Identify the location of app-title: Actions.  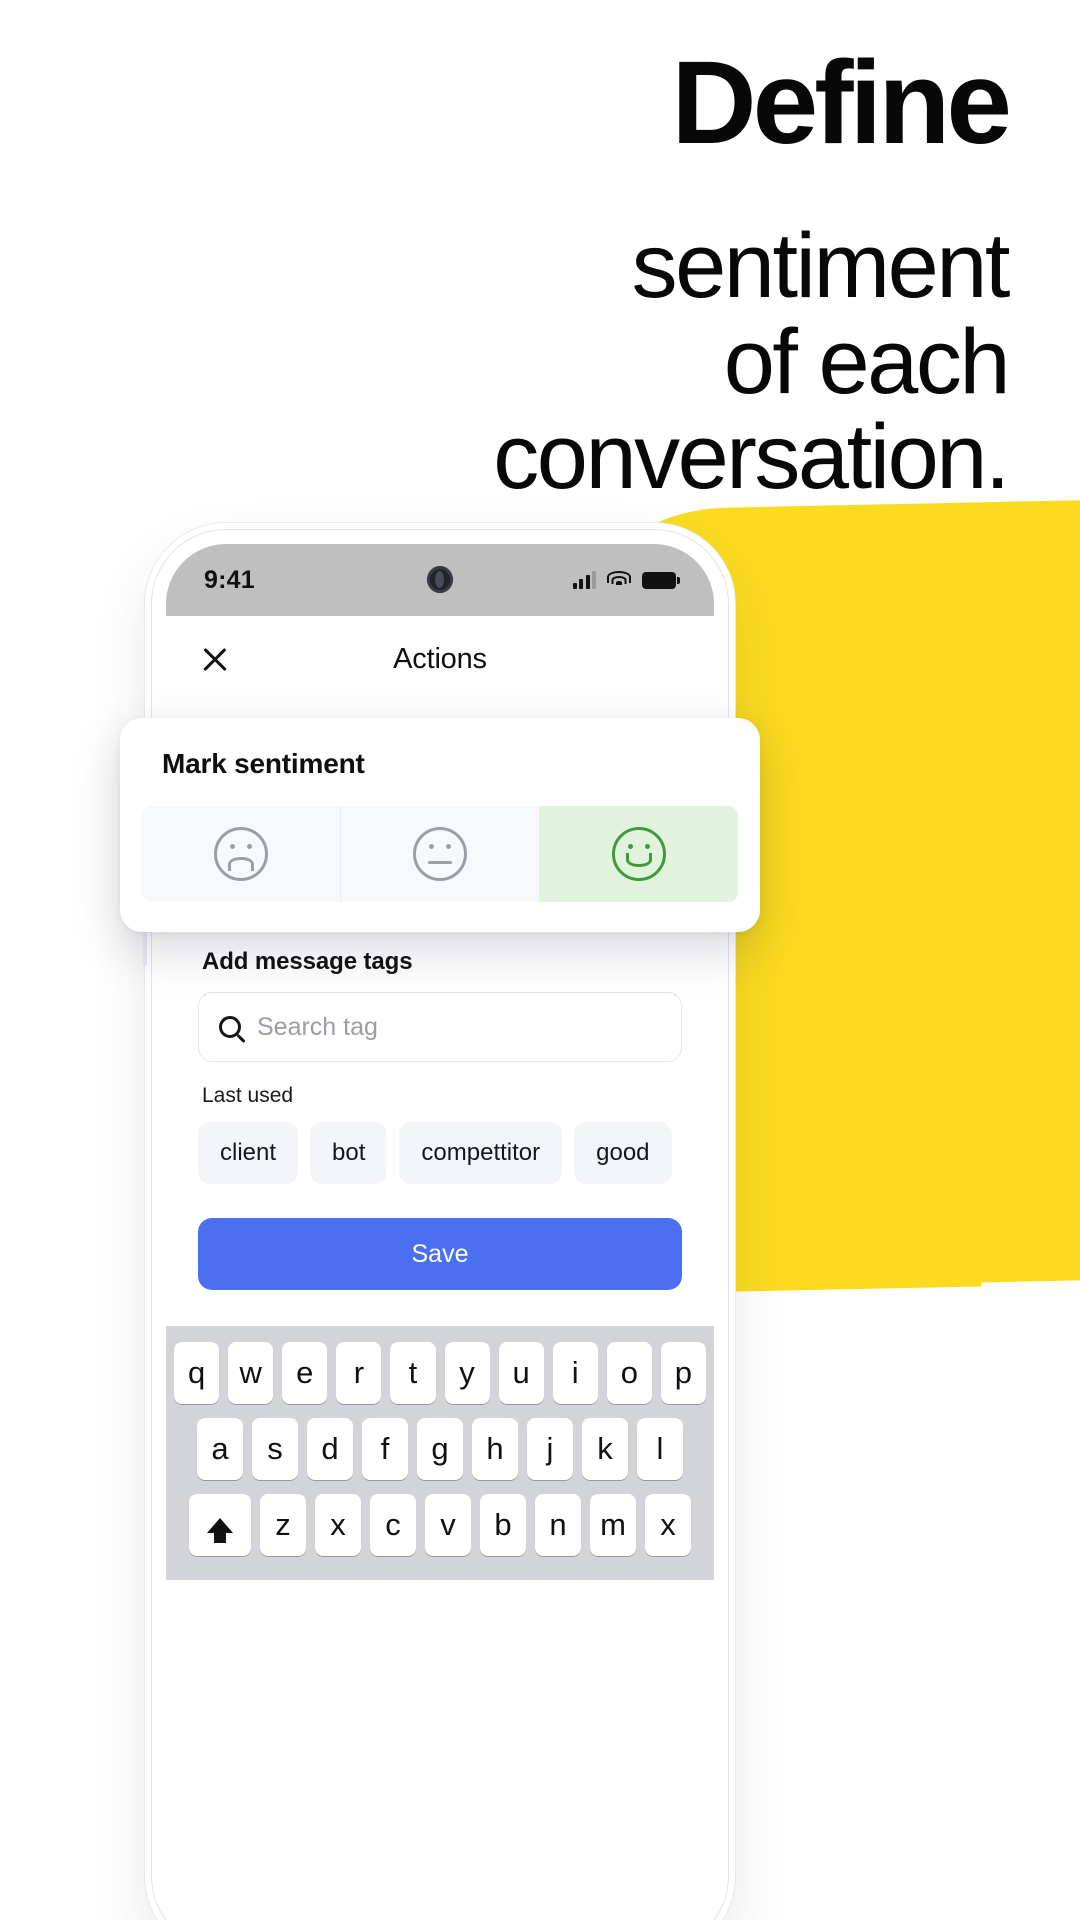
(440, 658).